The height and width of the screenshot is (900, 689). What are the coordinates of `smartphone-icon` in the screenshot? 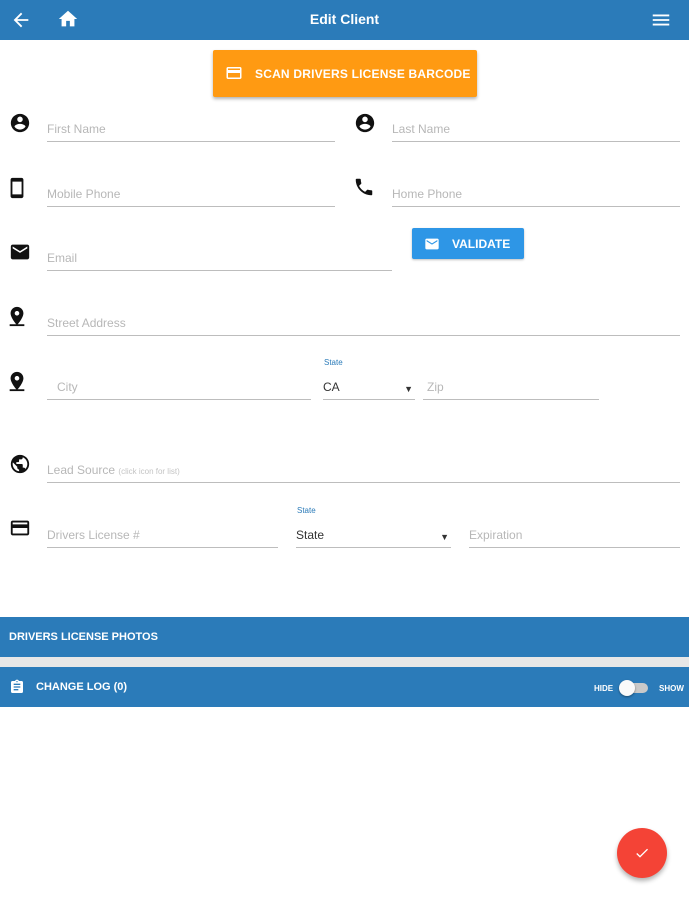 It's located at (17, 188).